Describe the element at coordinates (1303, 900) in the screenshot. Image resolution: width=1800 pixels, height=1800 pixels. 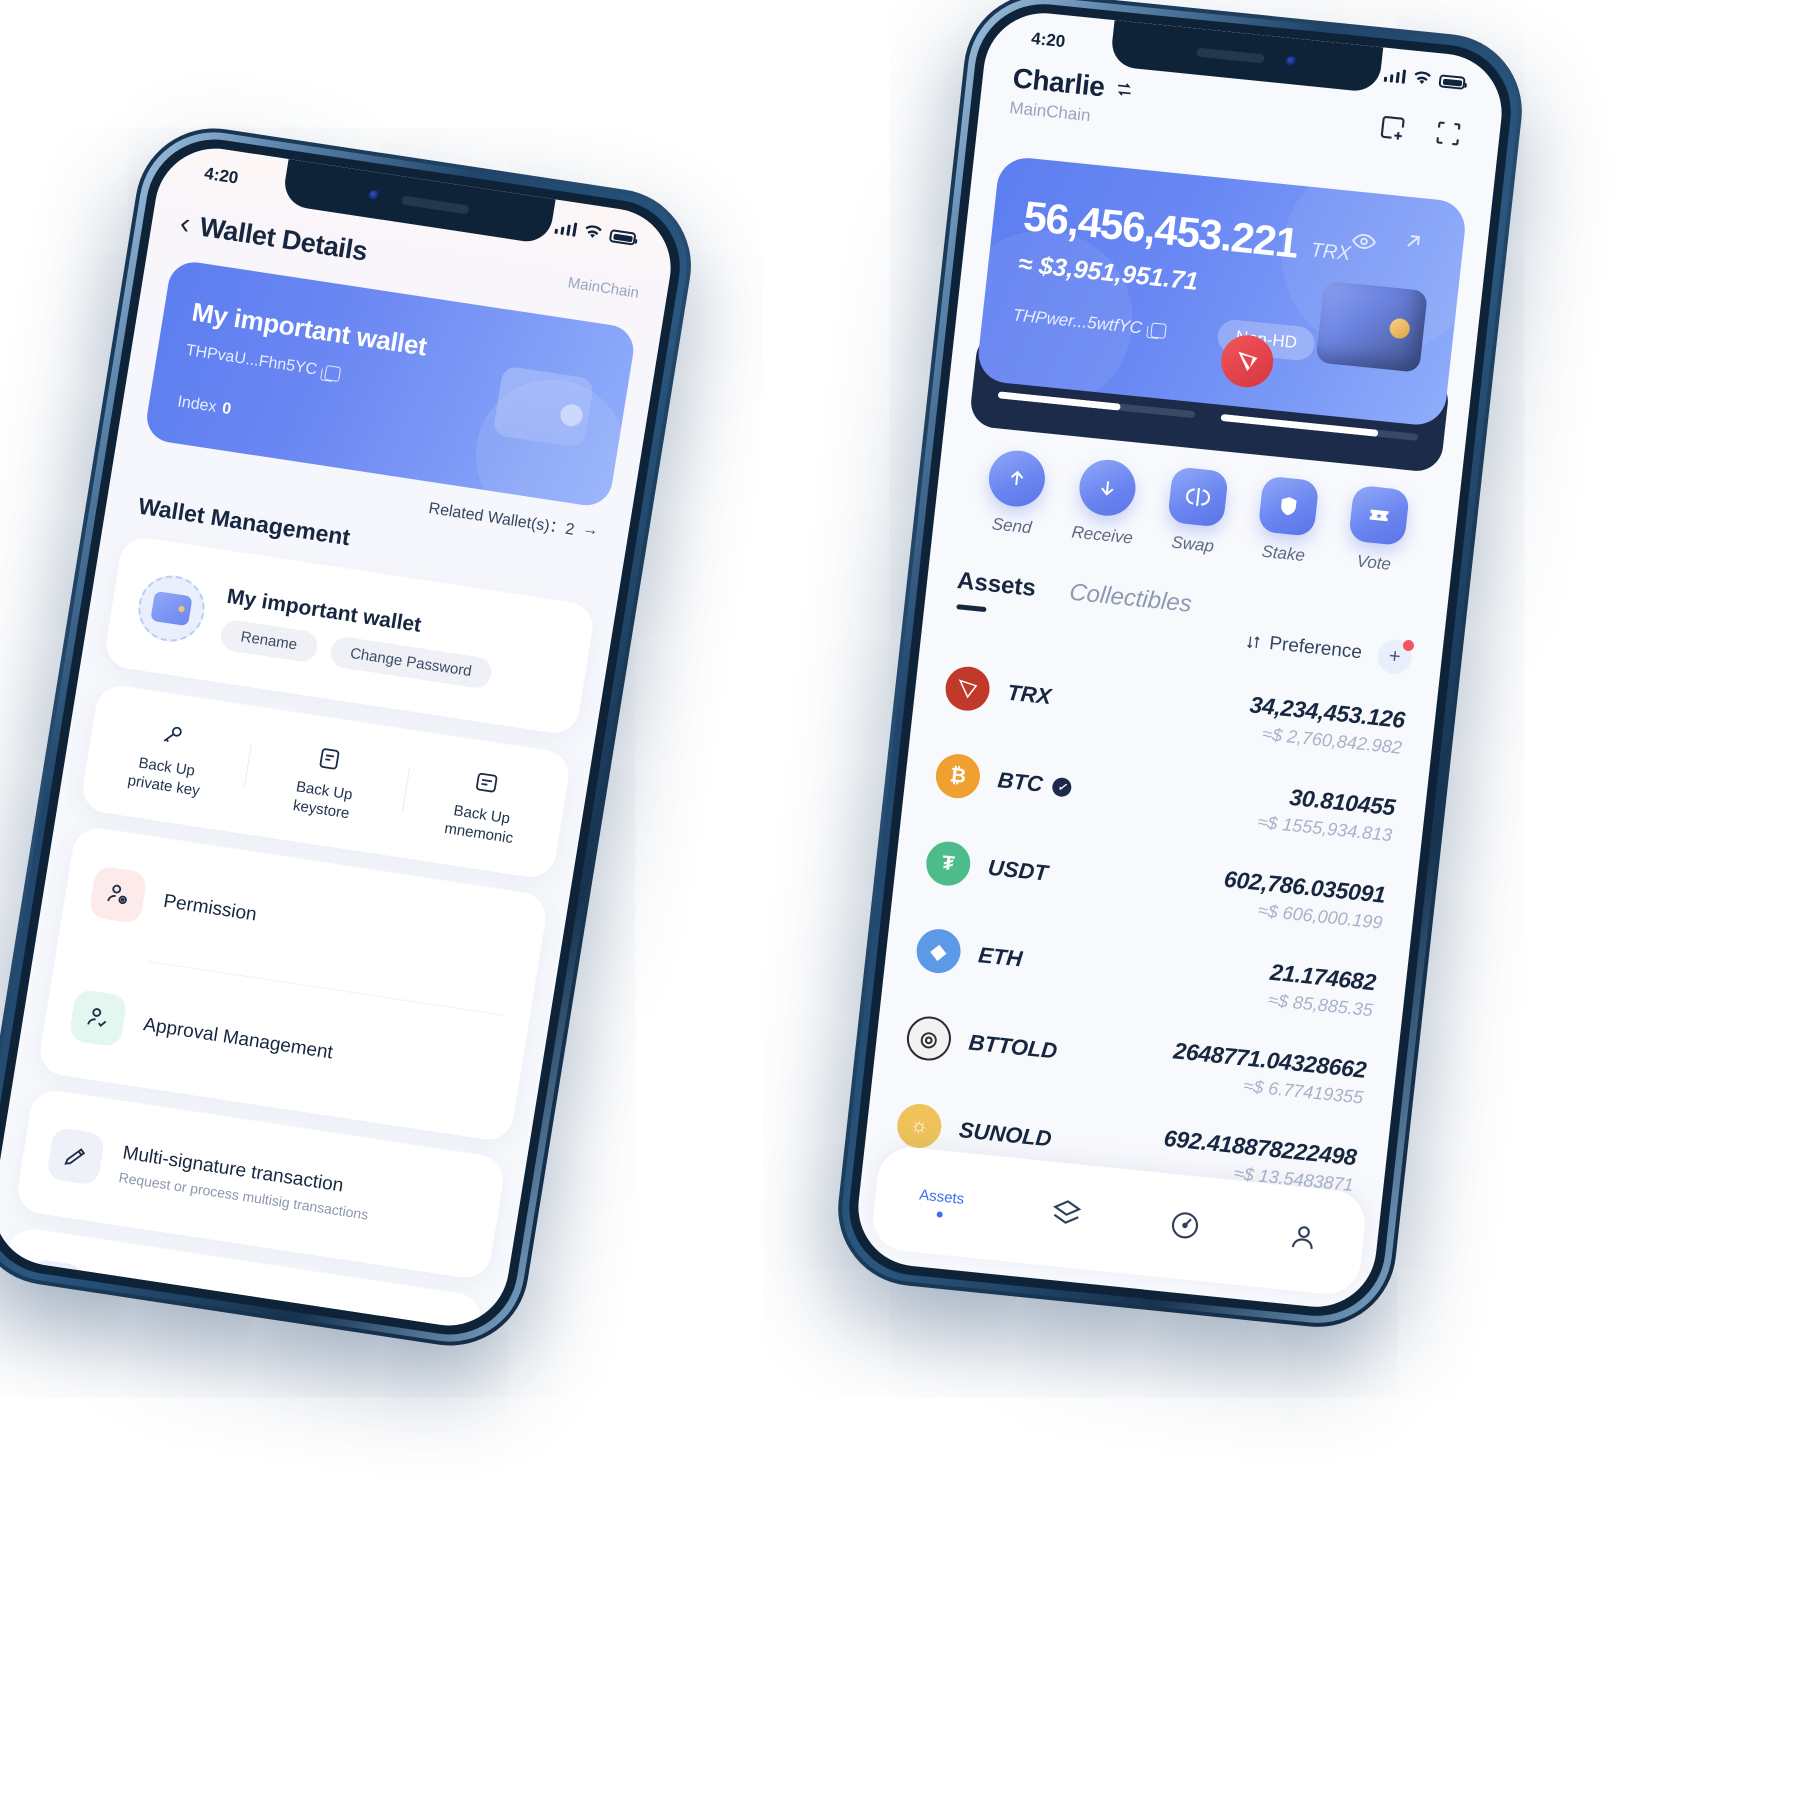
I see `asset-balance: 602,786.035091 ≈$ 606,000.199` at that location.